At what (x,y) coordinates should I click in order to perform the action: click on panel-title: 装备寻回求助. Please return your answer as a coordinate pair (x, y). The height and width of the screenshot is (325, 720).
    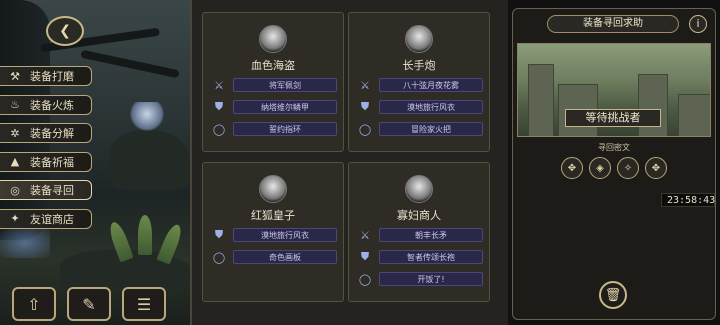
    Looking at the image, I should click on (613, 24).